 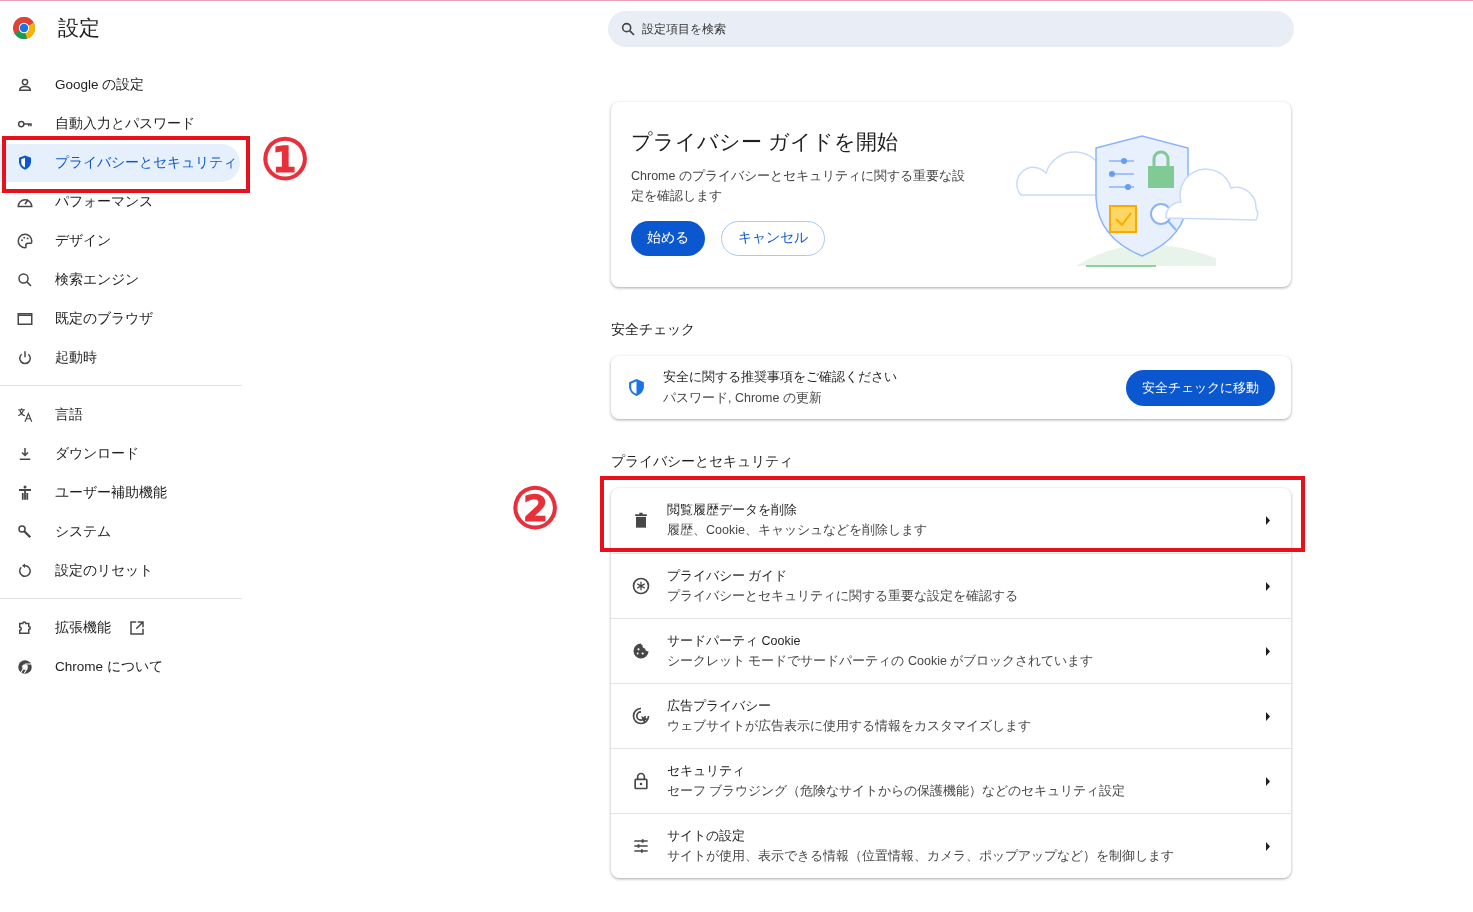 What do you see at coordinates (25, 415) in the screenshot?
I see `translate-icon` at bounding box center [25, 415].